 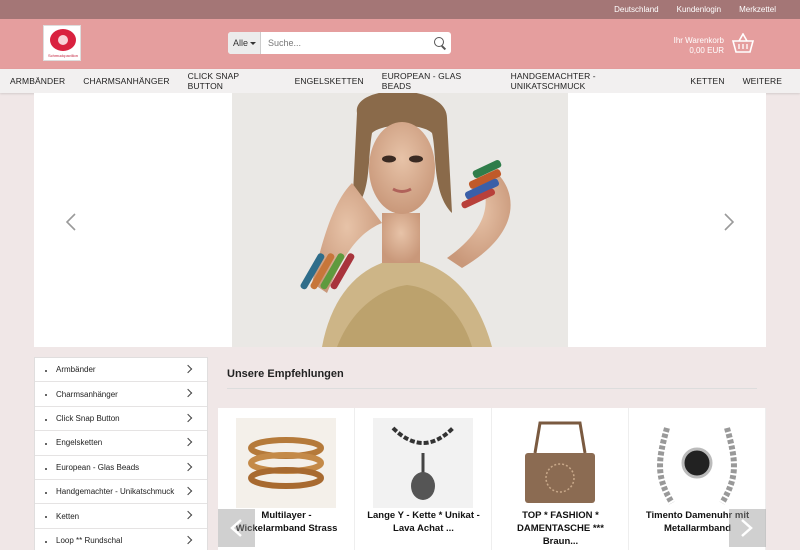 I want to click on top-bar: Deutschland Kundenlogin Merkzettel, so click(x=400, y=9).